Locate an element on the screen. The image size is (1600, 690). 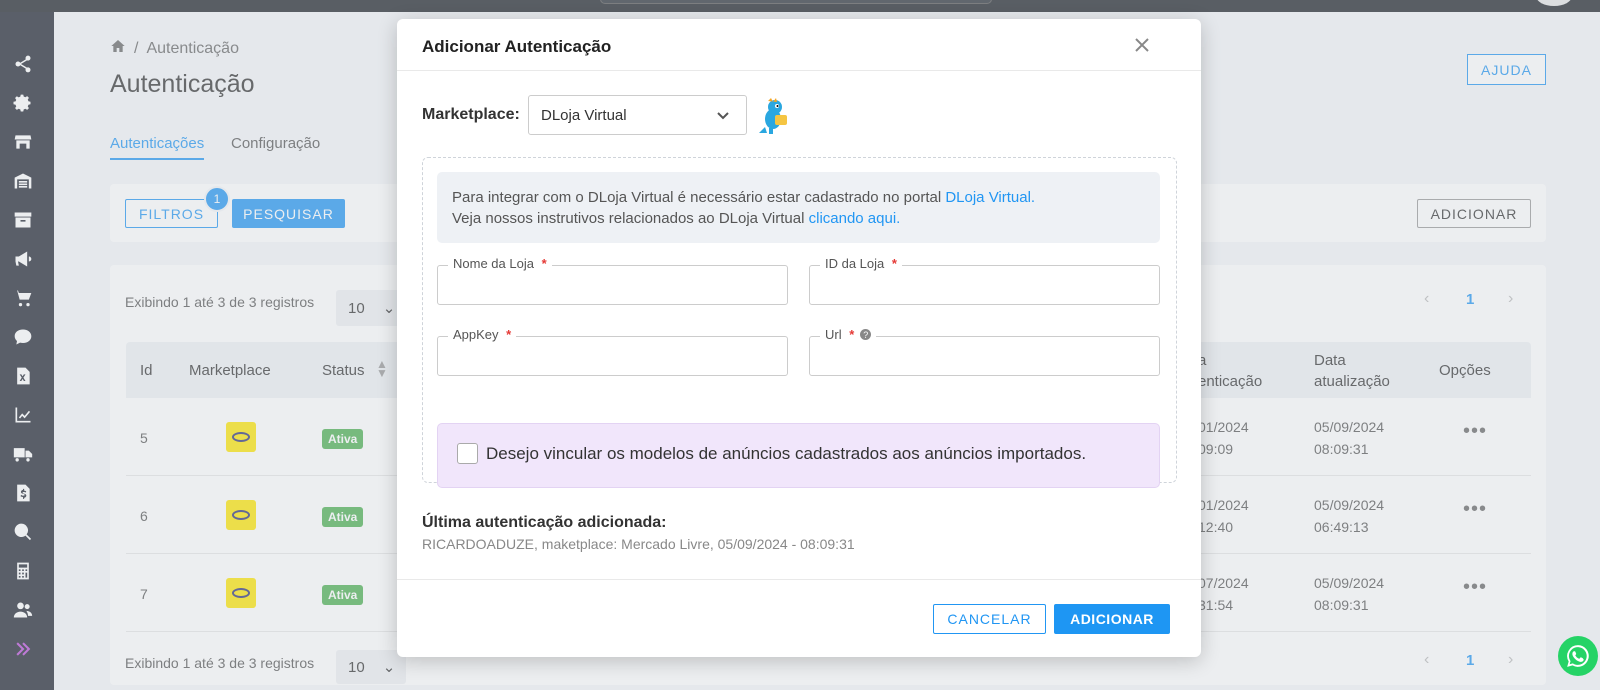
marketplace-label: Marketplace: is located at coordinates (471, 114).